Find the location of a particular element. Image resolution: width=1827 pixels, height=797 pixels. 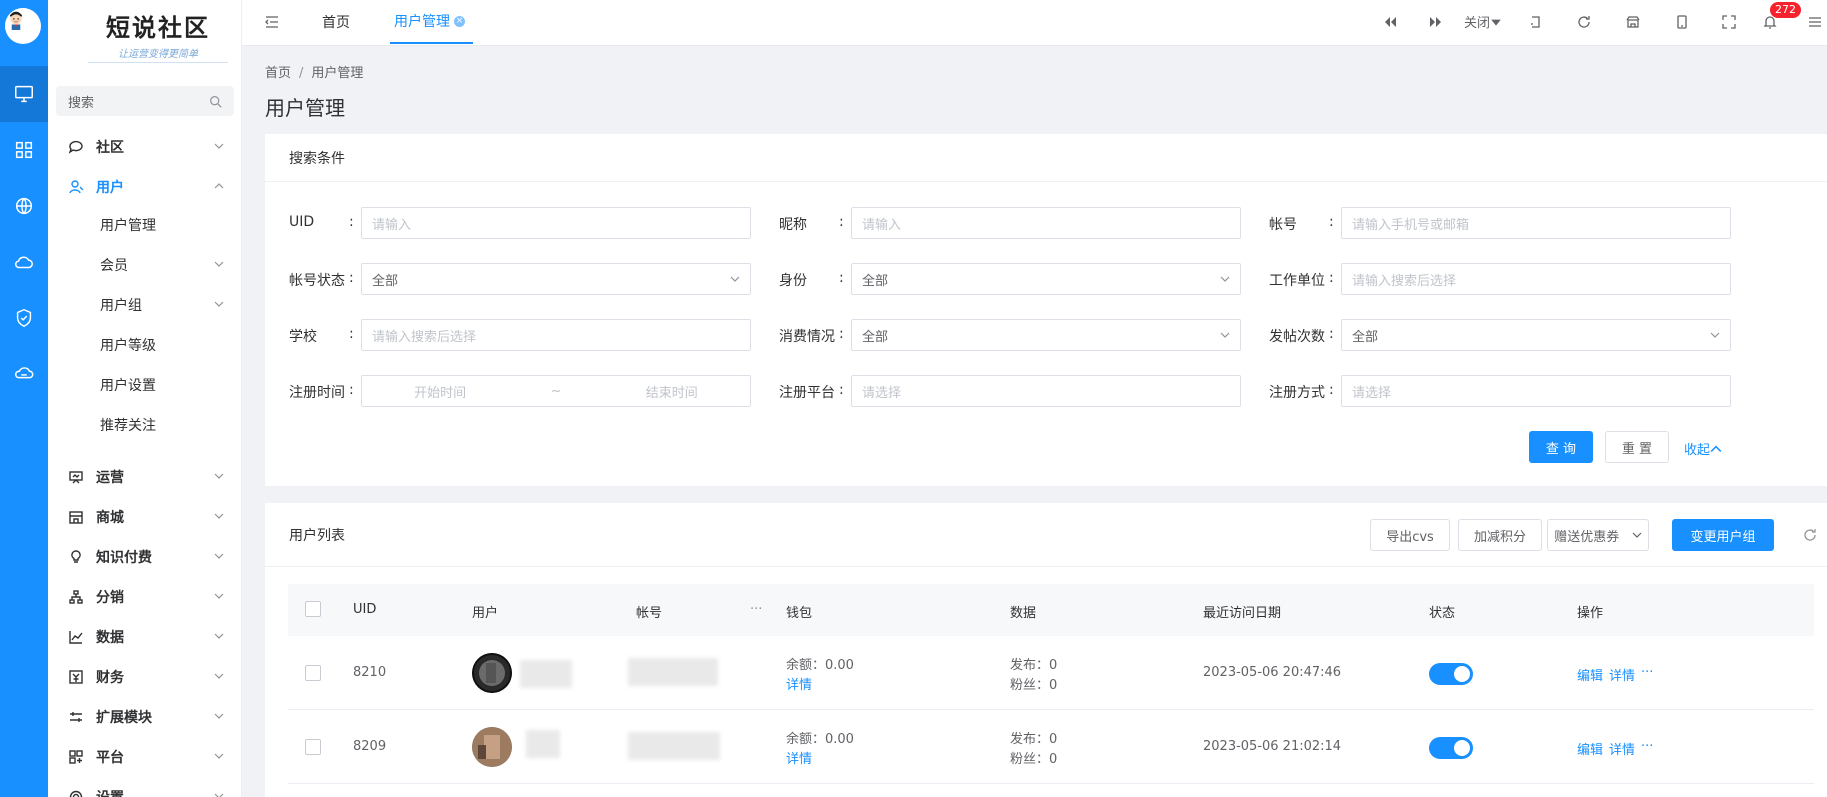

change-user-group-button: 变更用户组 is located at coordinates (1723, 535).